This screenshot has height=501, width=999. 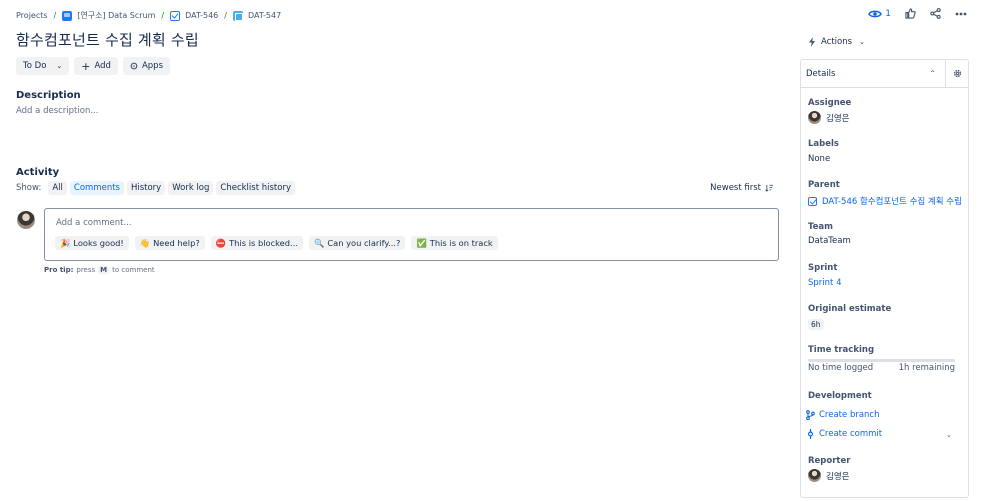 What do you see at coordinates (32, 15) in the screenshot?
I see `breadcrumb-projects: Projects` at bounding box center [32, 15].